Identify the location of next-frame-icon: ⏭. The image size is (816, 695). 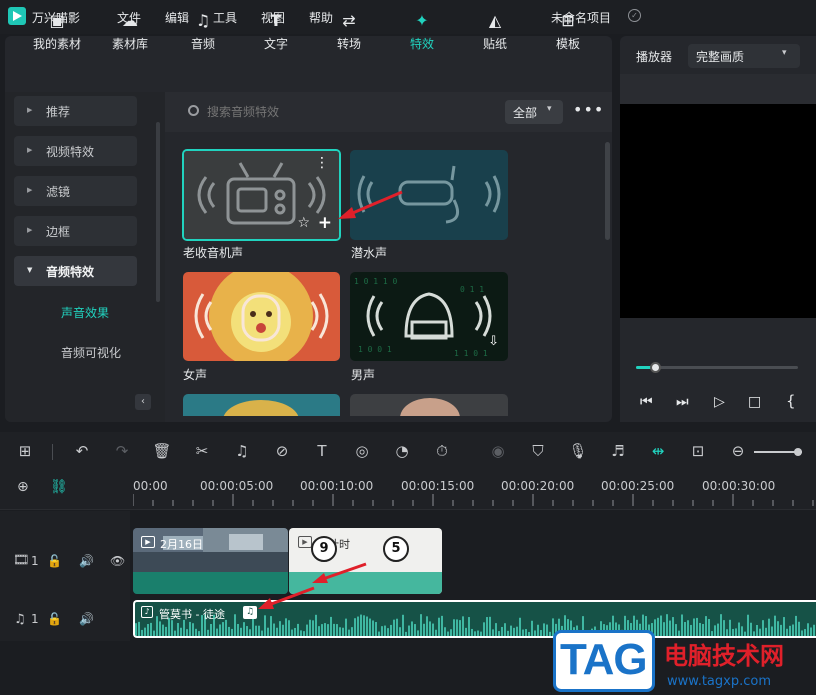
(682, 402).